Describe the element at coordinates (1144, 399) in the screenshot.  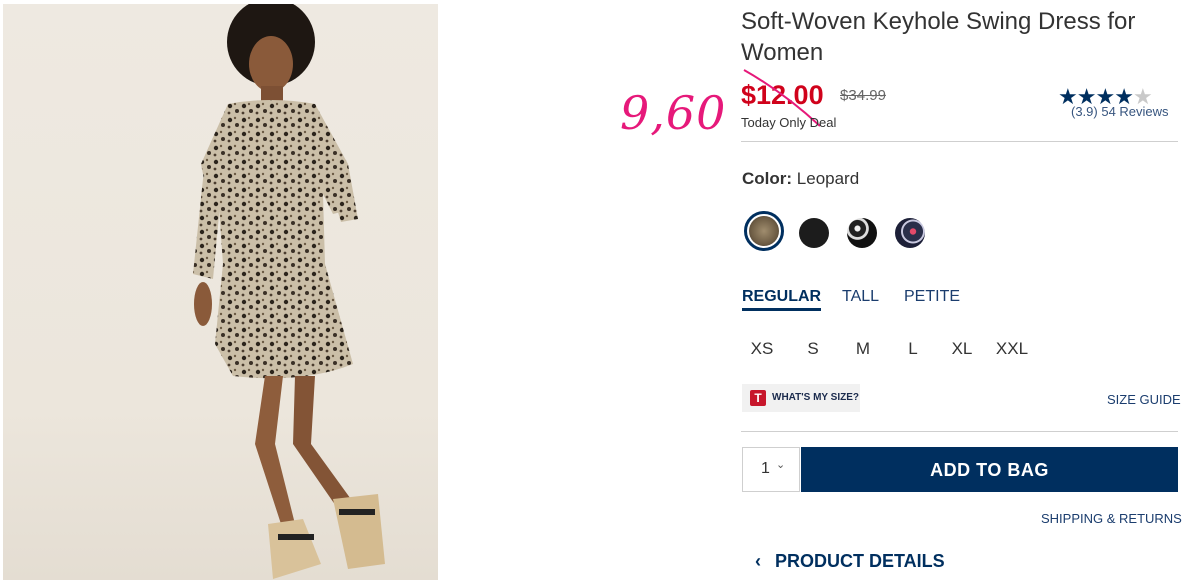
I see `size-guide-link: SIZE GUIDE` at that location.